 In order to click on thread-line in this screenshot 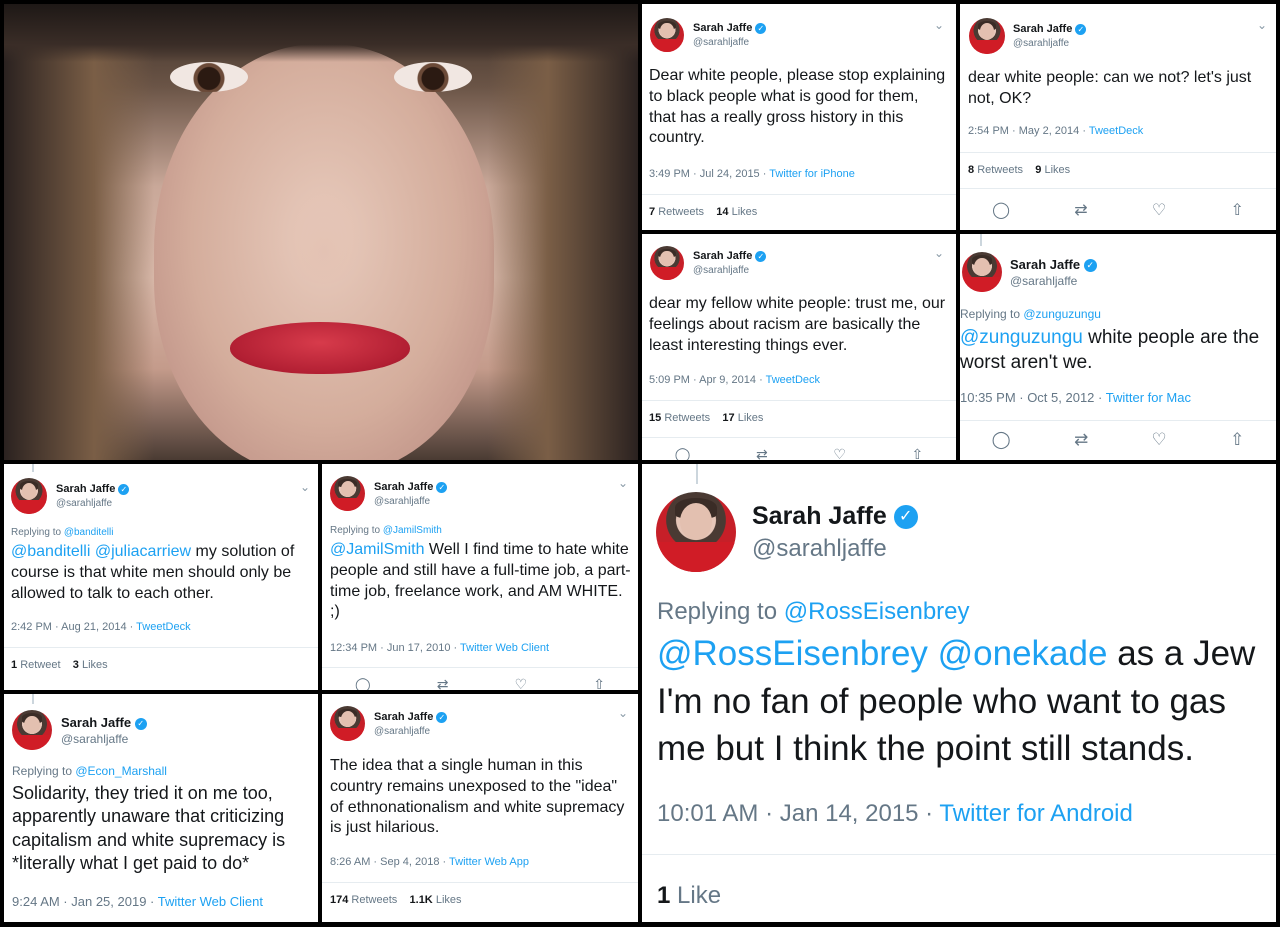, I will do `click(33, 699)`.